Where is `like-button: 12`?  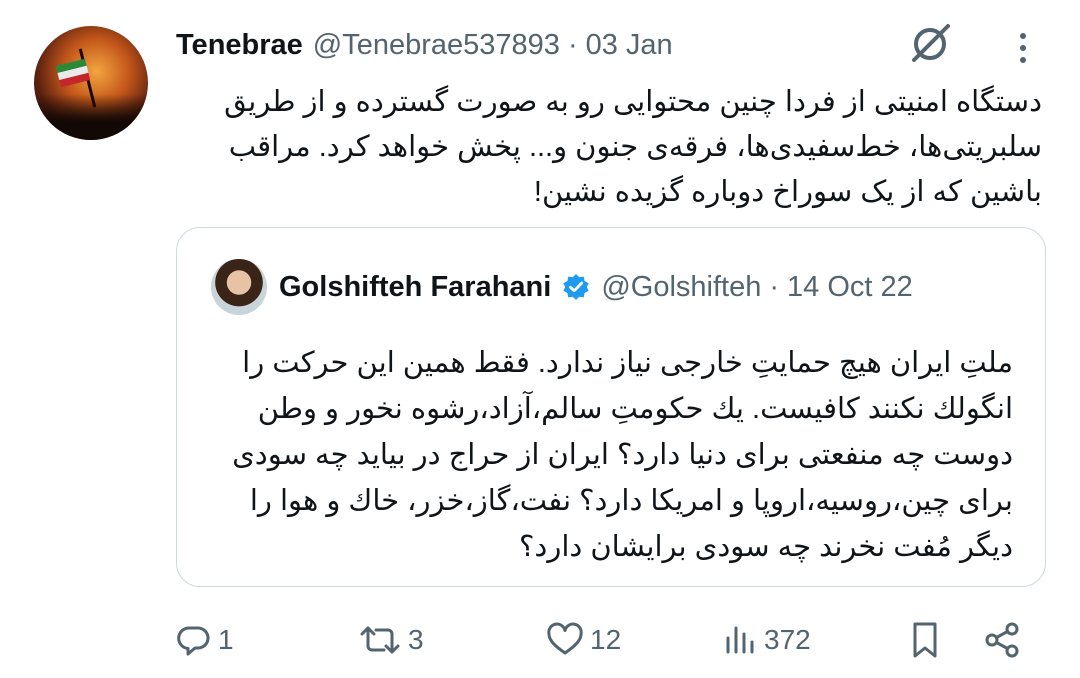 like-button: 12 is located at coordinates (583, 640).